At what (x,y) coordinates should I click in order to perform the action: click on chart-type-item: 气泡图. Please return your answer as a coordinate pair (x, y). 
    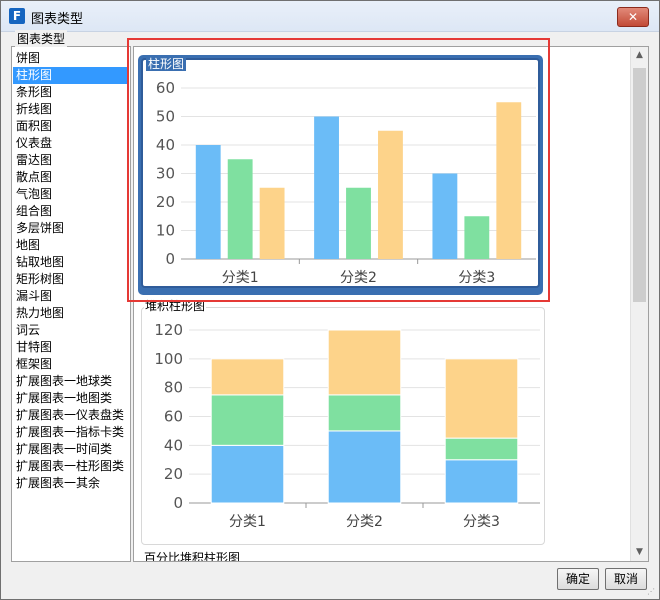
    Looking at the image, I should click on (71, 194).